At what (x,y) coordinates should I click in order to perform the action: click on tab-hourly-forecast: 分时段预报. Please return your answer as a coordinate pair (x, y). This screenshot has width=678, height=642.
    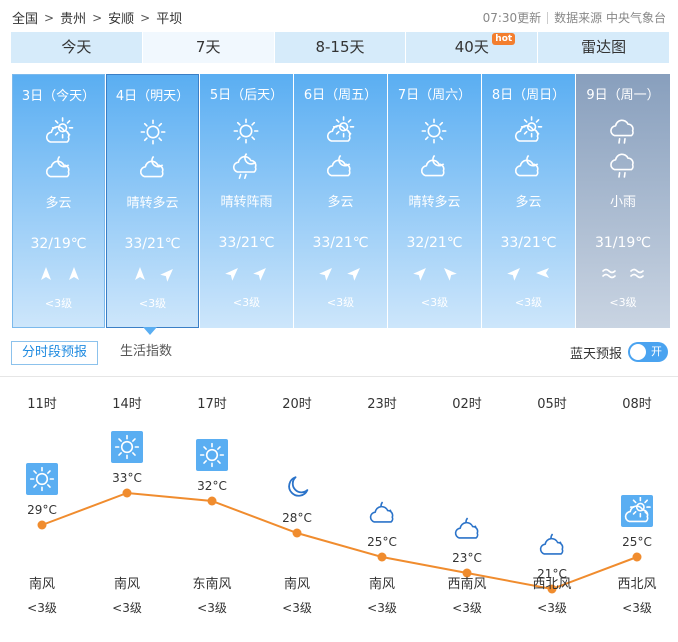
    Looking at the image, I should click on (55, 353).